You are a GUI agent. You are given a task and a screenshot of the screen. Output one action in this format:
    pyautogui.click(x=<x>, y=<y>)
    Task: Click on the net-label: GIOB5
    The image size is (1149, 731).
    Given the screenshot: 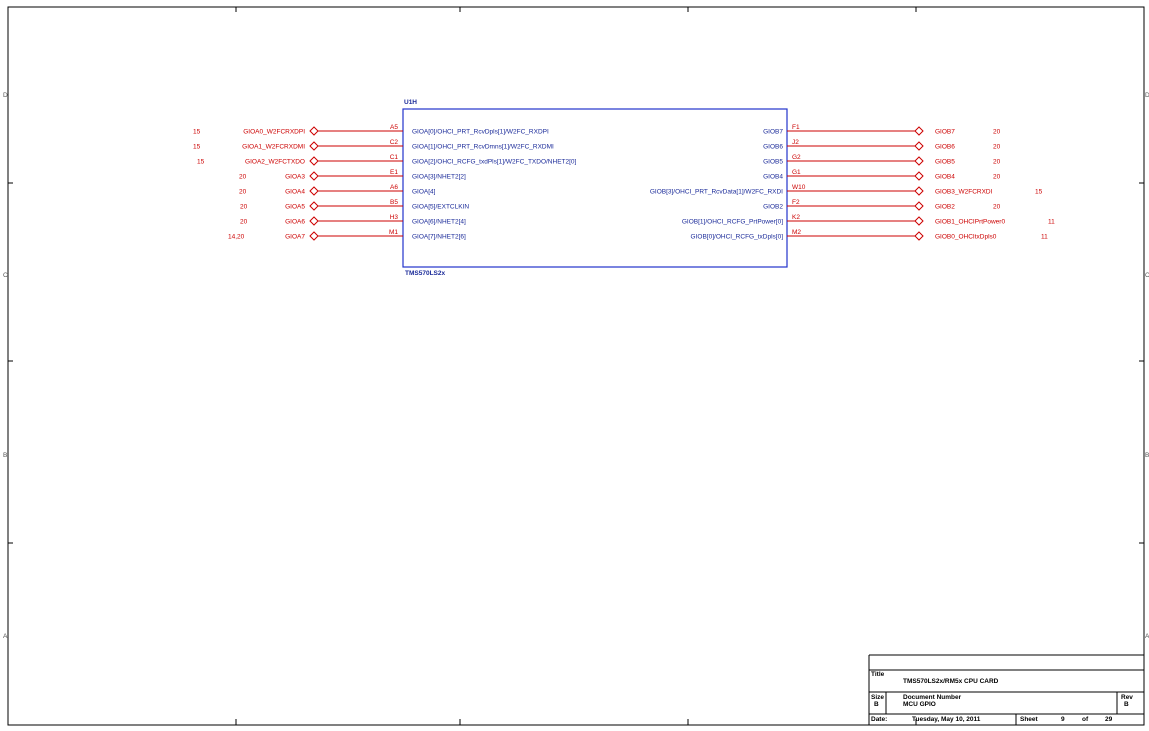 What is the action you would take?
    pyautogui.click(x=945, y=162)
    